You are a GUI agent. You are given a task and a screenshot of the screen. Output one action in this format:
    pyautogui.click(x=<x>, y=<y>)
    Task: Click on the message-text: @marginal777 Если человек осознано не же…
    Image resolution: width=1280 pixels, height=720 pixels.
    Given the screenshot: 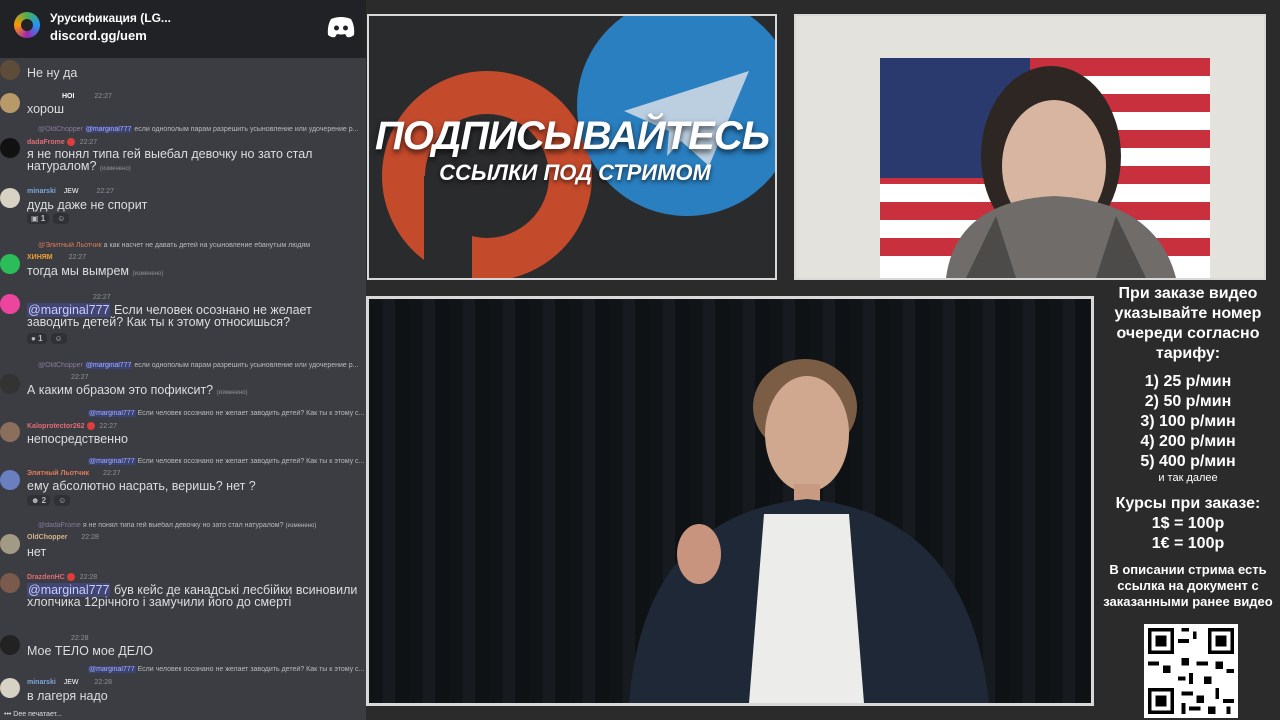 What is the action you would take?
    pyautogui.click(x=169, y=316)
    